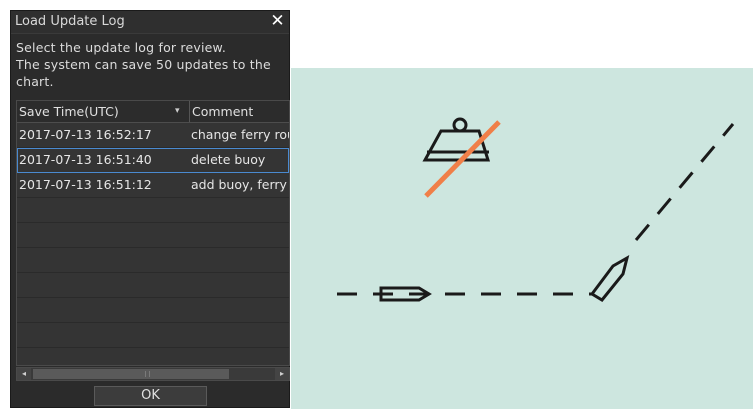 The height and width of the screenshot is (409, 753). Describe the element at coordinates (121, 47) in the screenshot. I see `description-line: Select the update log for review.` at that location.